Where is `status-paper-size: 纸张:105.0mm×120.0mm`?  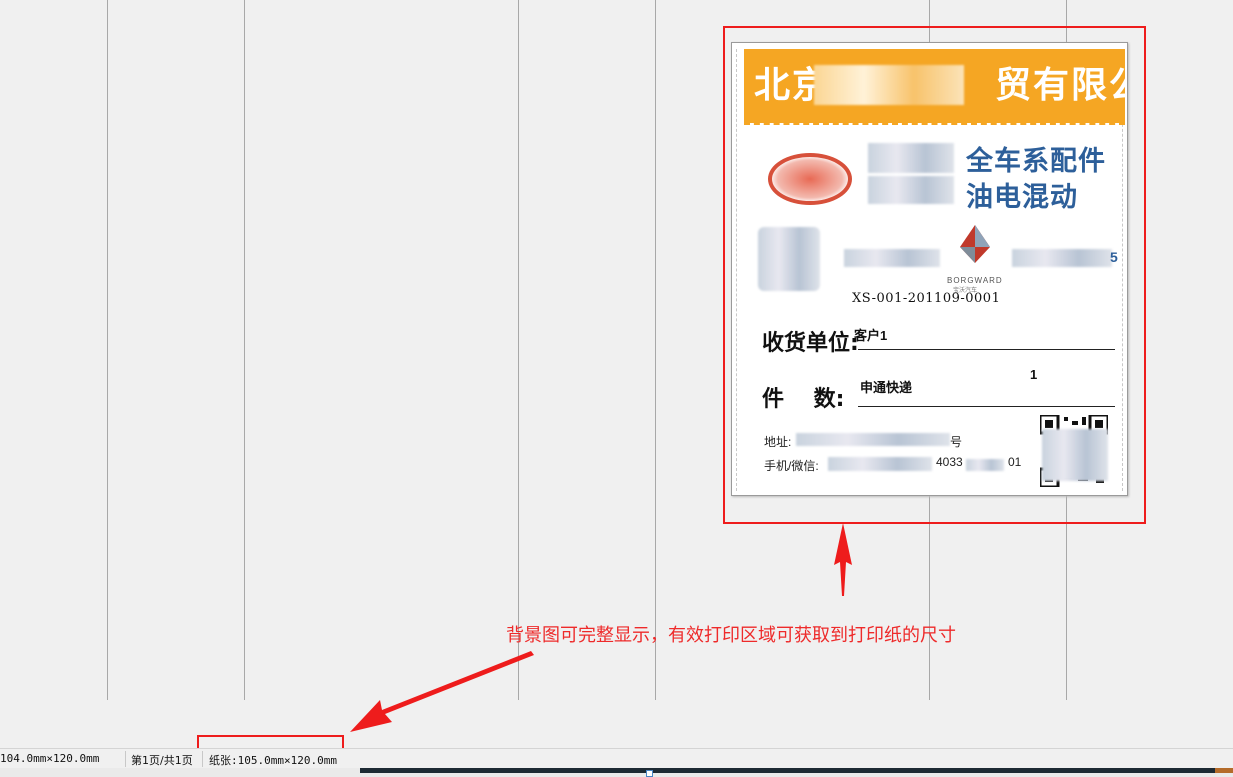 status-paper-size: 纸张:105.0mm×120.0mm is located at coordinates (273, 760).